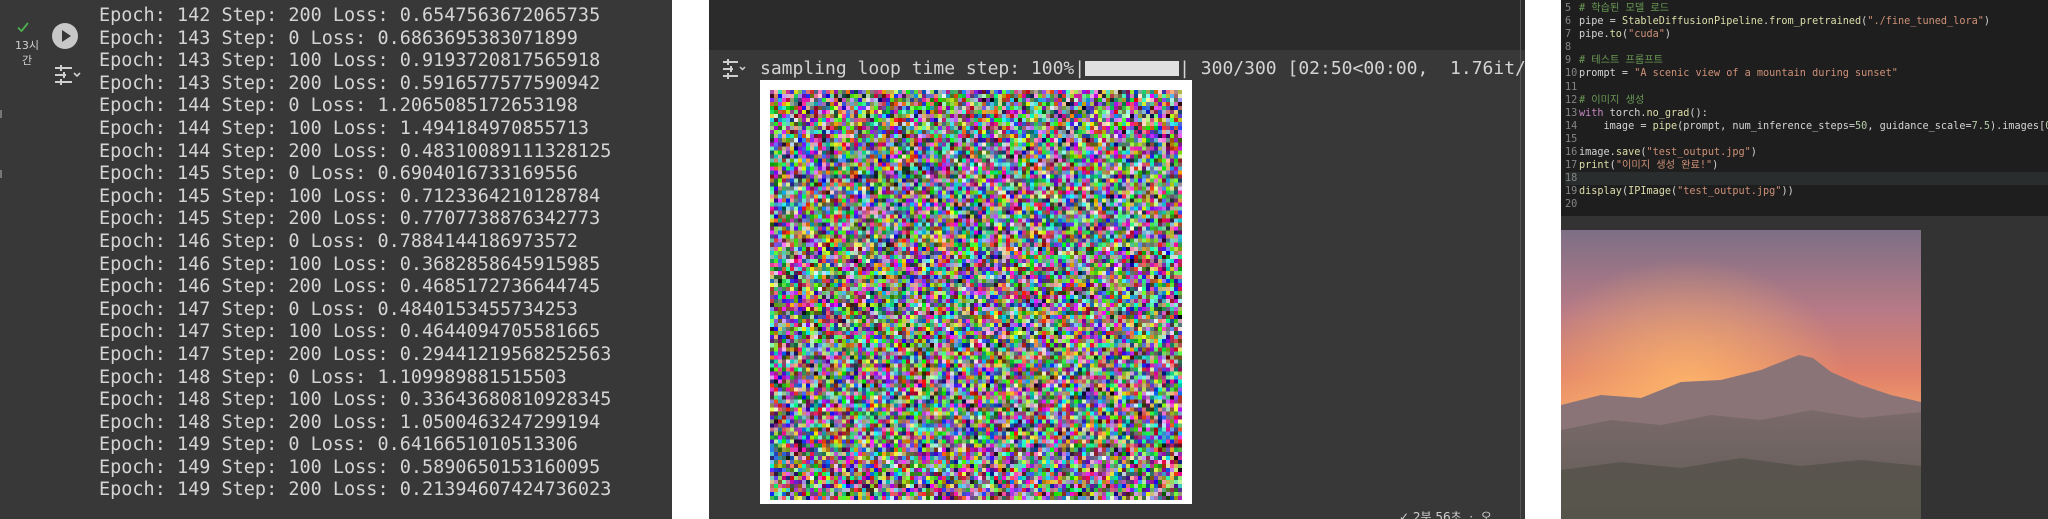 The width and height of the screenshot is (2048, 519). I want to click on line-number: 18, so click(1571, 179).